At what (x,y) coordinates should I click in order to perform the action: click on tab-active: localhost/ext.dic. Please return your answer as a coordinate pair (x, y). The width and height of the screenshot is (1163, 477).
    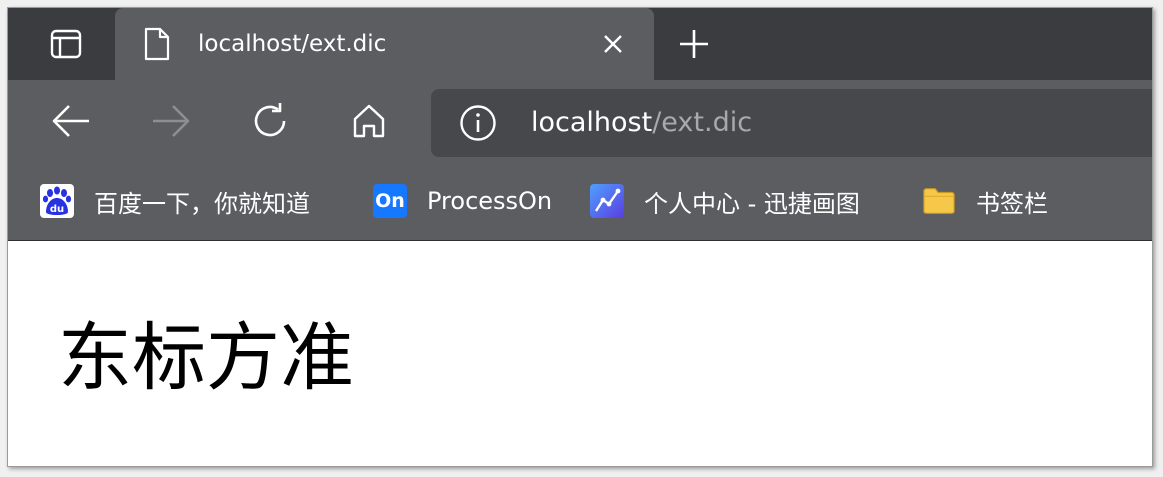
    Looking at the image, I should click on (384, 44).